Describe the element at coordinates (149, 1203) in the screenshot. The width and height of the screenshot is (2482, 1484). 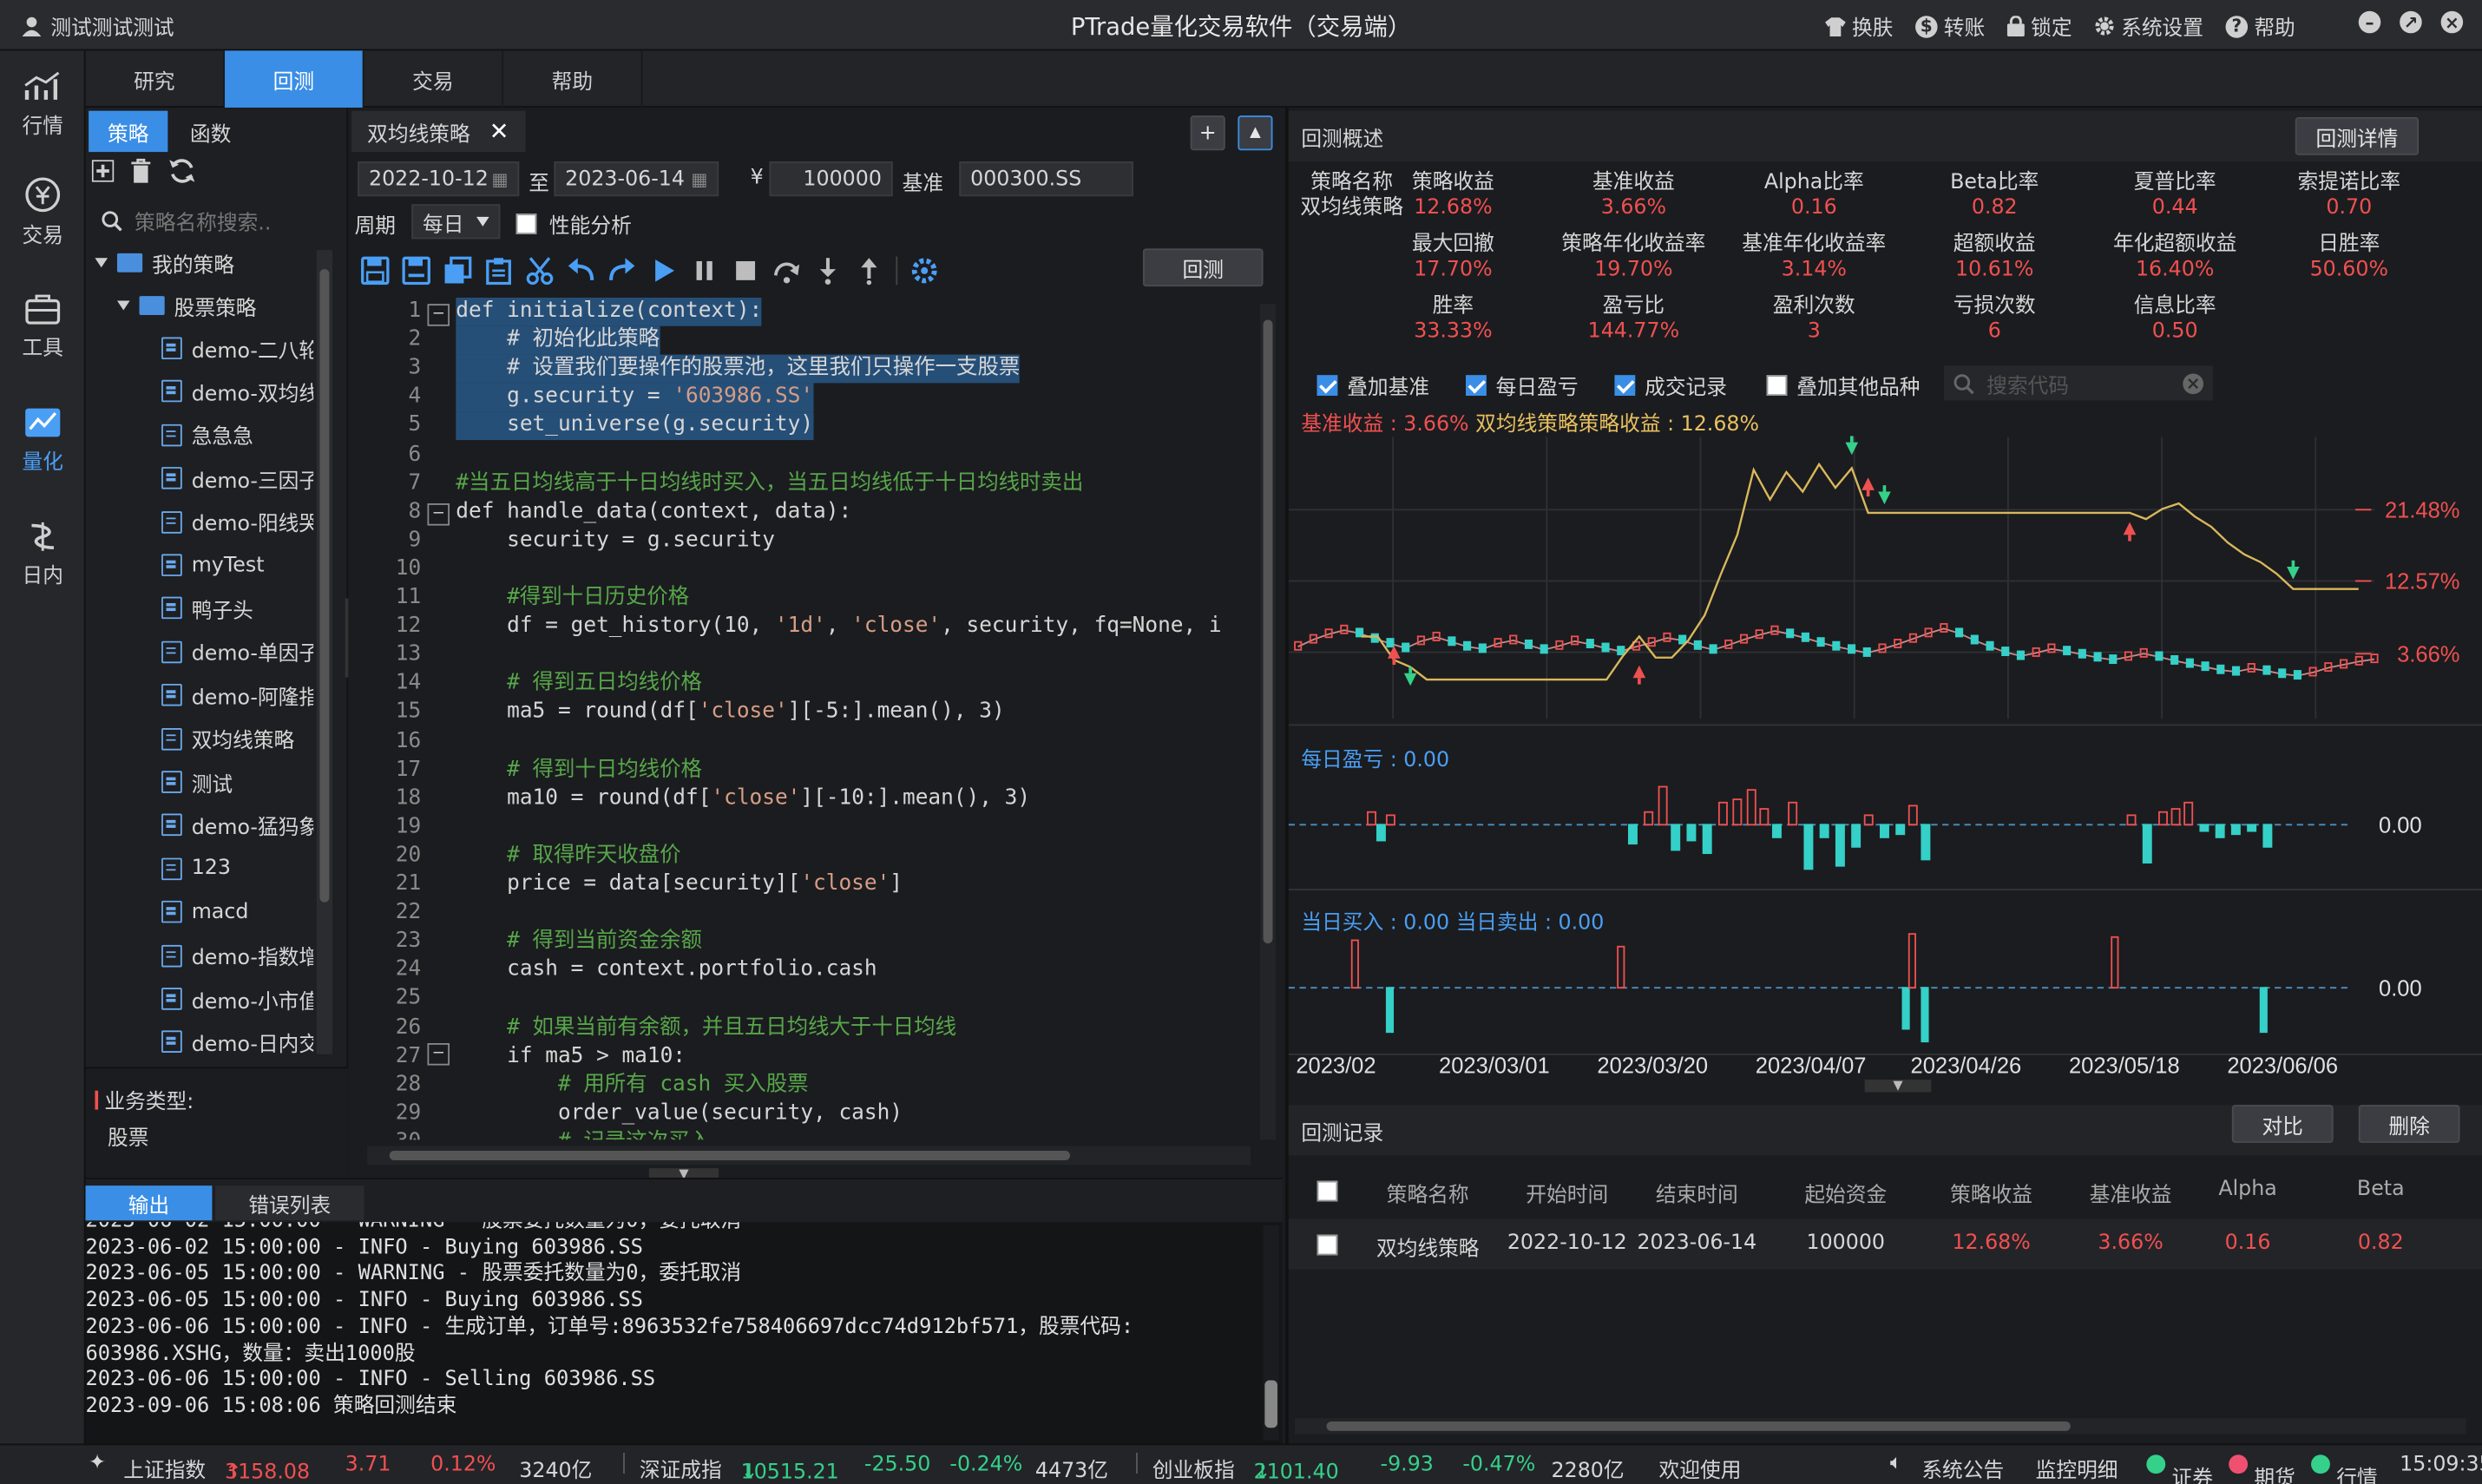
I see `tab-output: 输出` at that location.